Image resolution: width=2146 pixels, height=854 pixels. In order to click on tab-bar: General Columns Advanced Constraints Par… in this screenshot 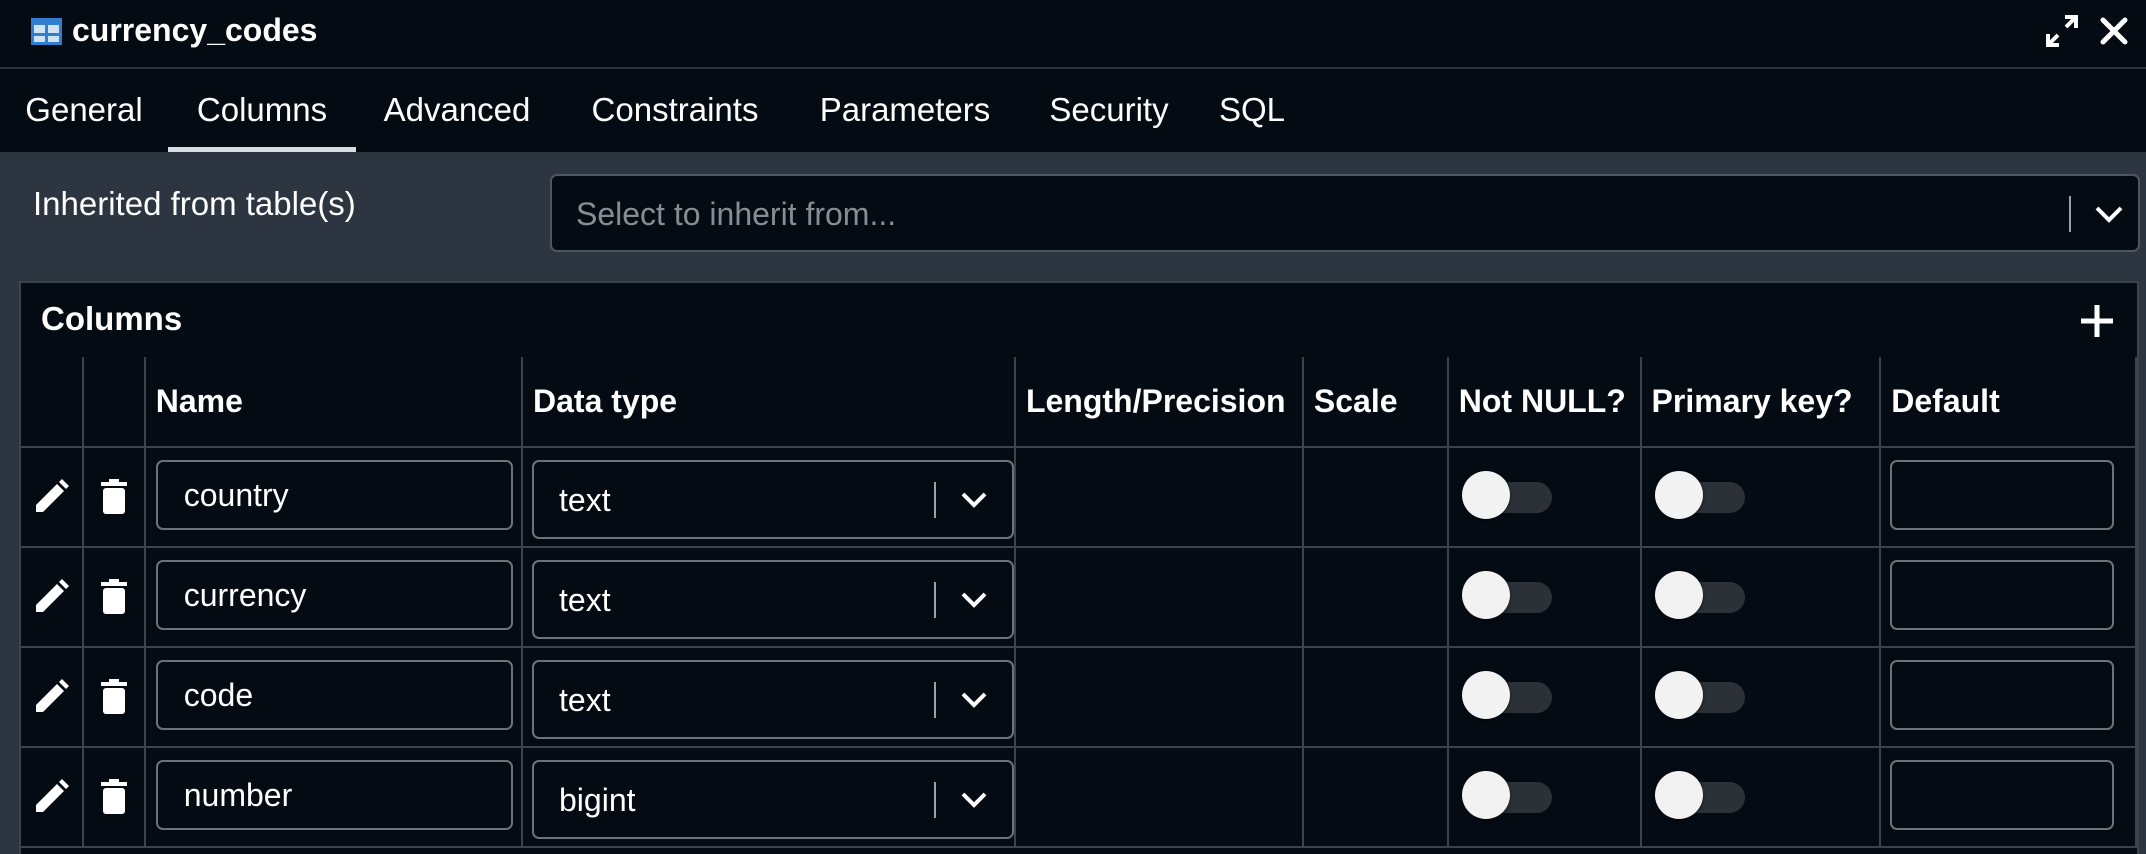, I will do `click(1073, 110)`.